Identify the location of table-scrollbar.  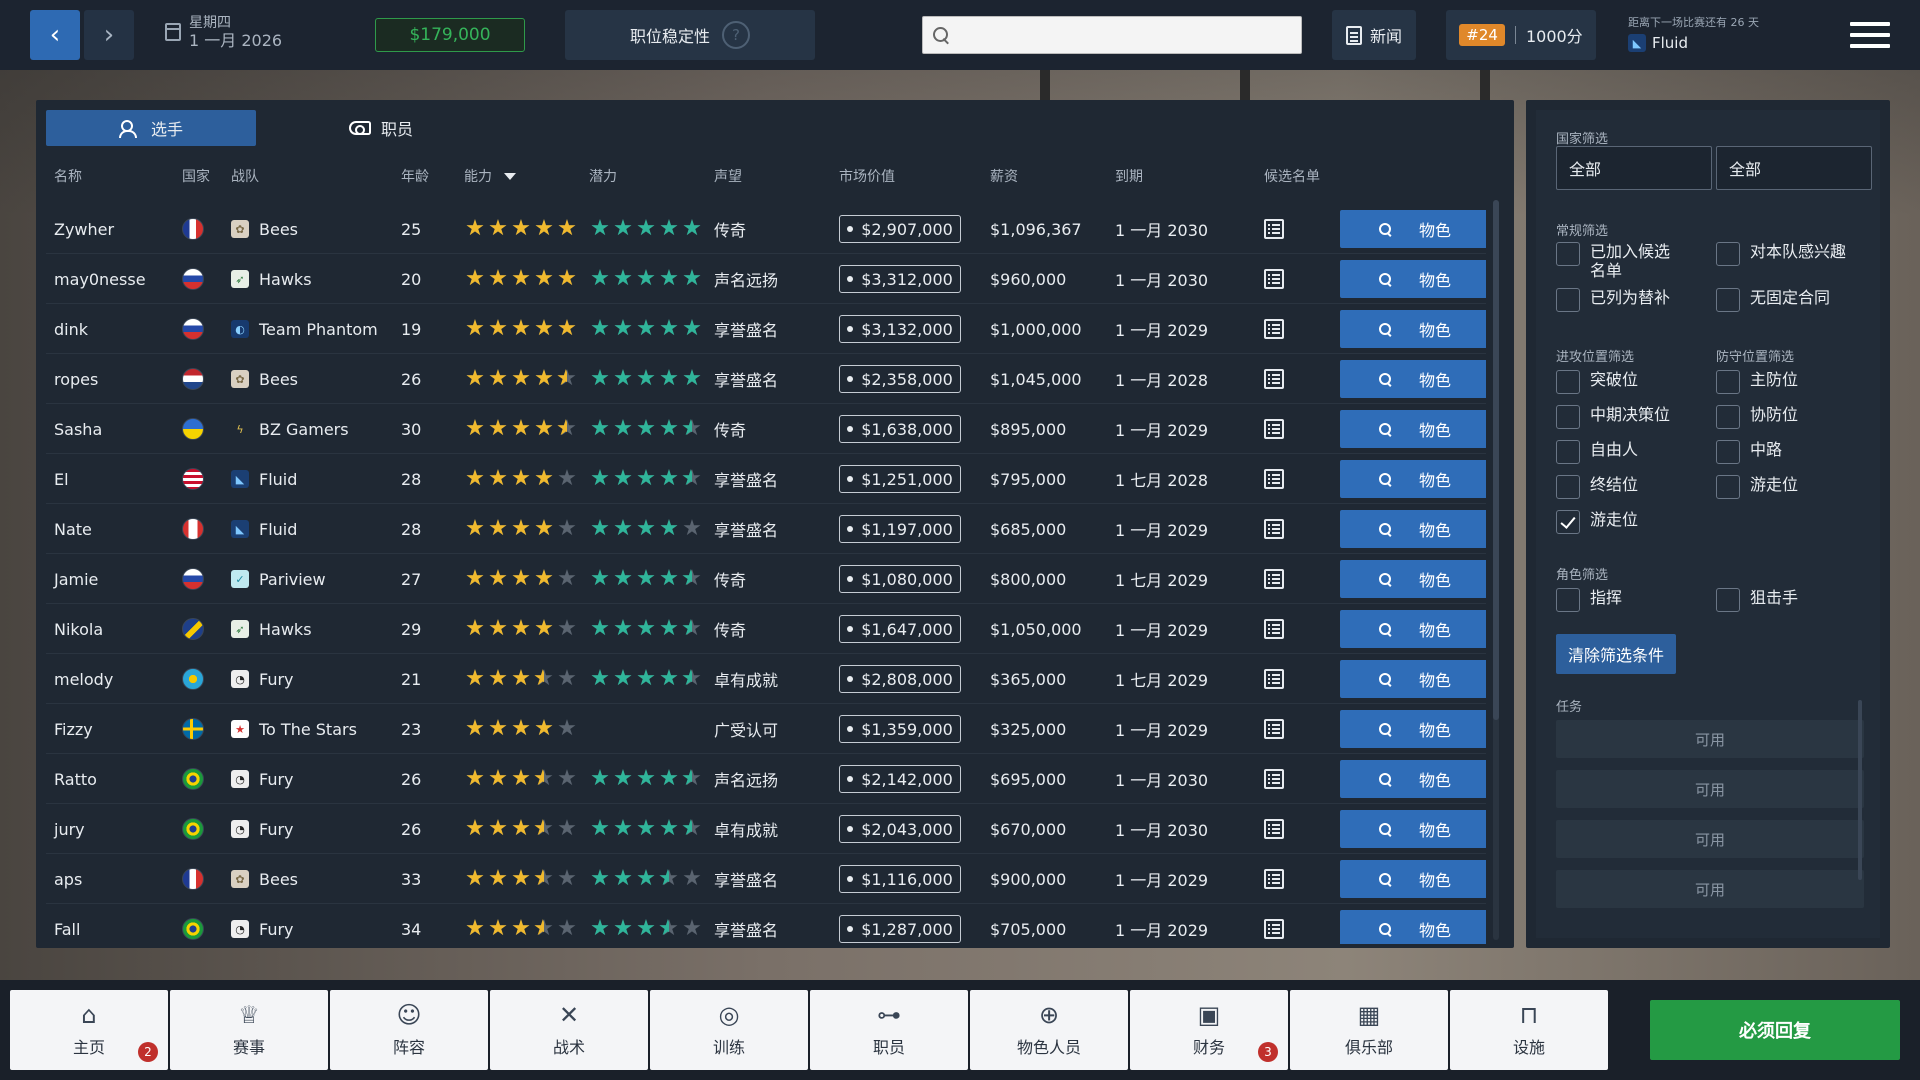
(1496, 570).